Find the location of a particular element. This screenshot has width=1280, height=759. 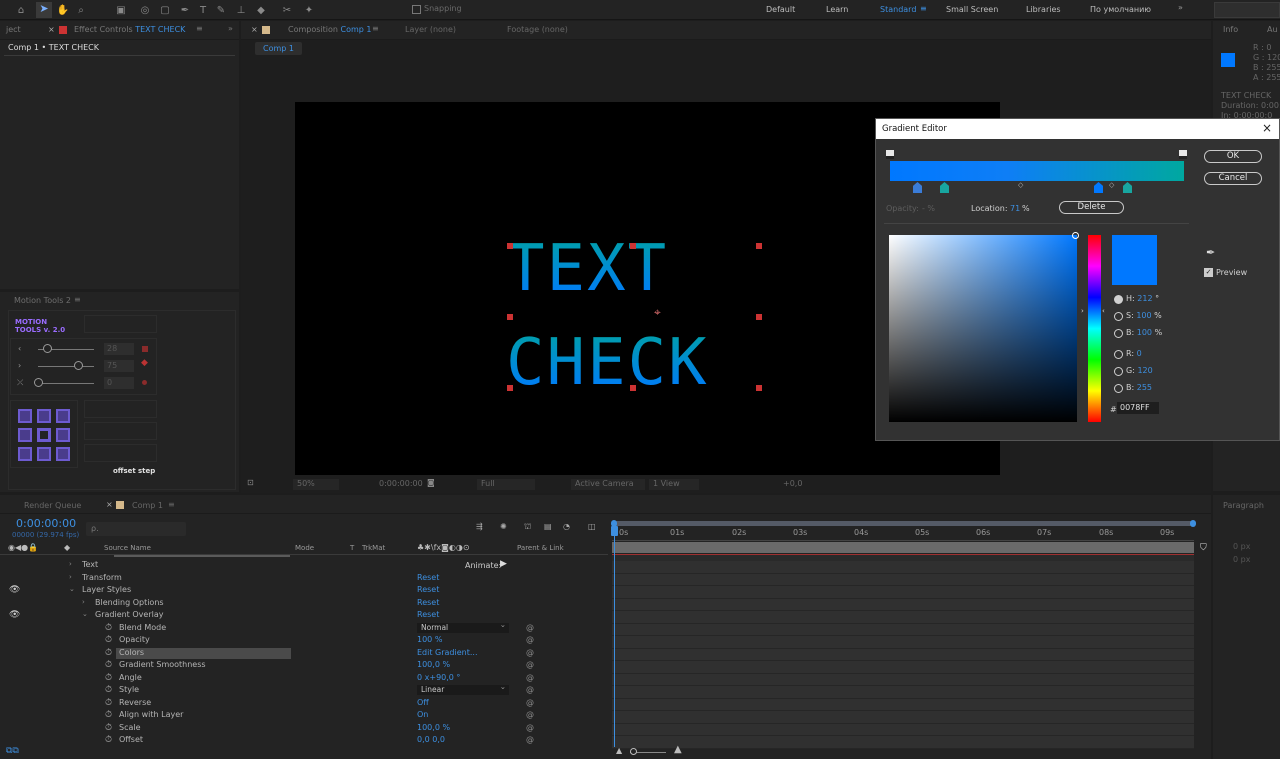

bbox-handle-bl is located at coordinates (510, 388).